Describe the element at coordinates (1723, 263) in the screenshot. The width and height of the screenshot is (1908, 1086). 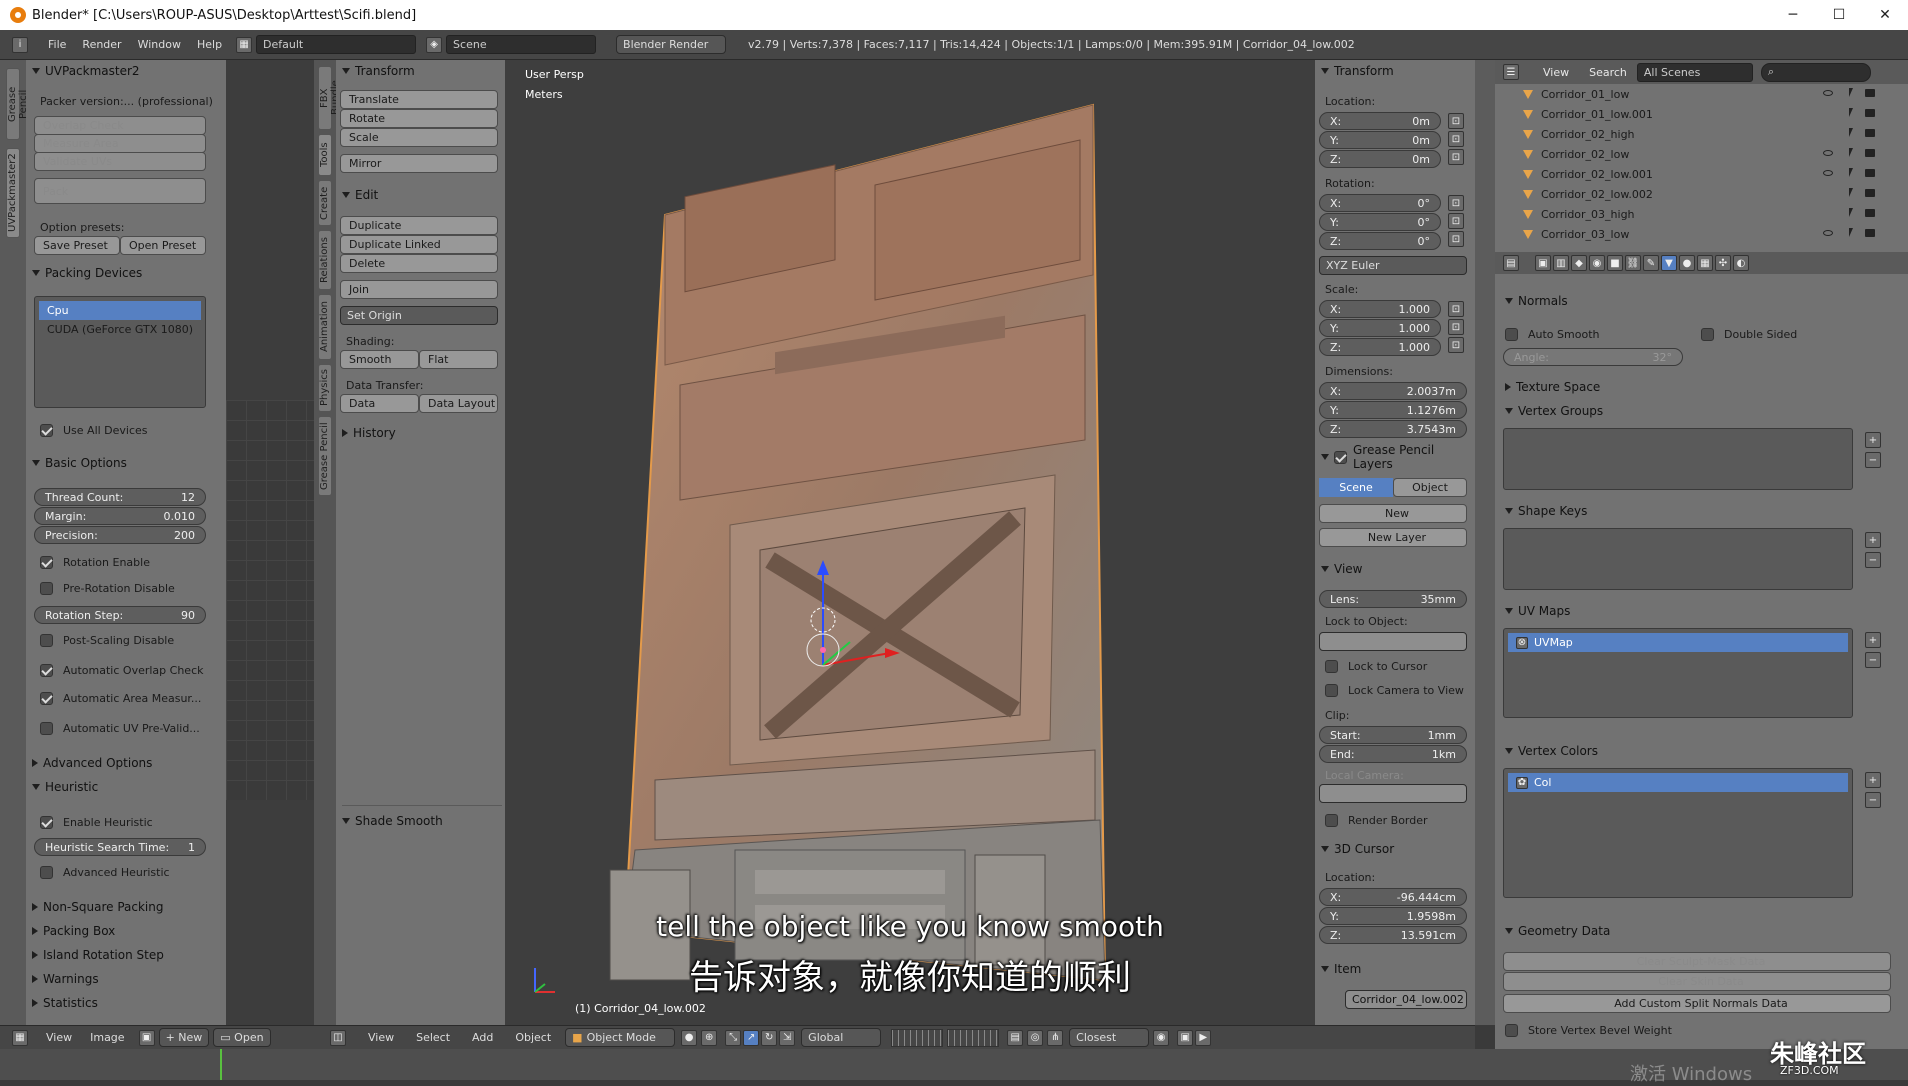
I see `particles-tab-icon: ✣` at that location.